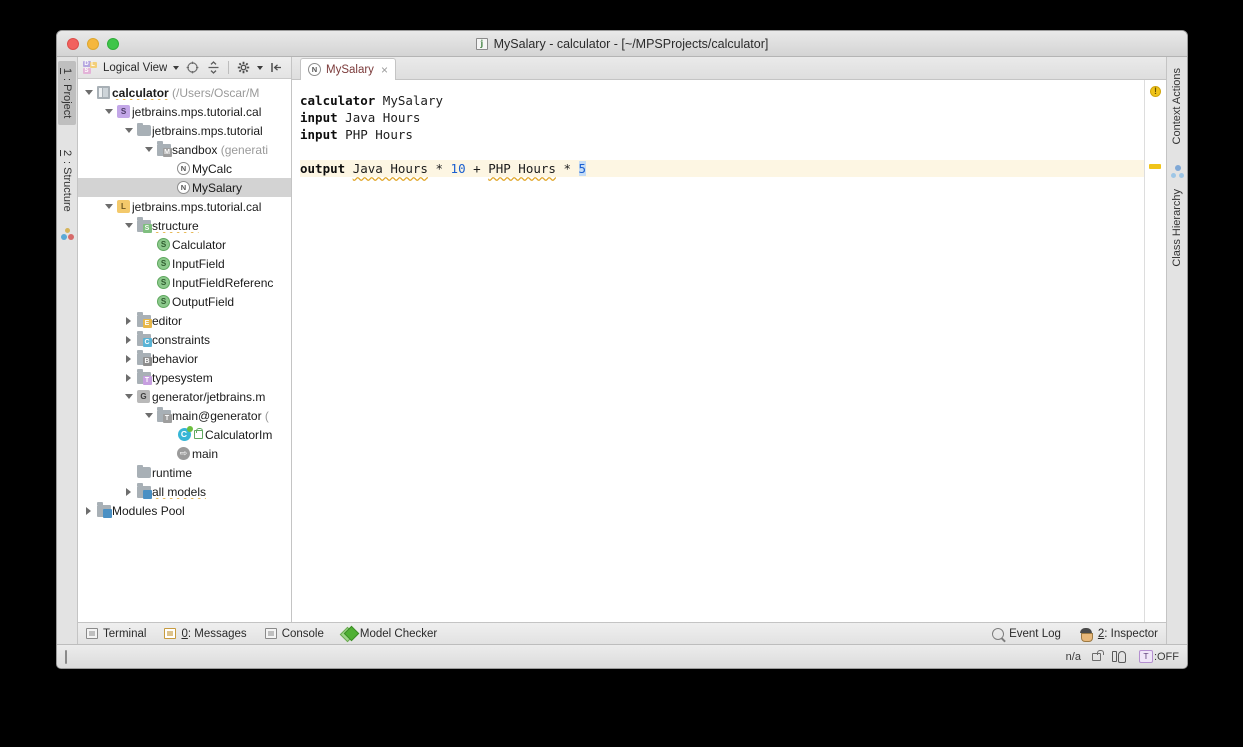  What do you see at coordinates (116, 634) in the screenshot?
I see `tool-button-terminal: Terminal` at bounding box center [116, 634].